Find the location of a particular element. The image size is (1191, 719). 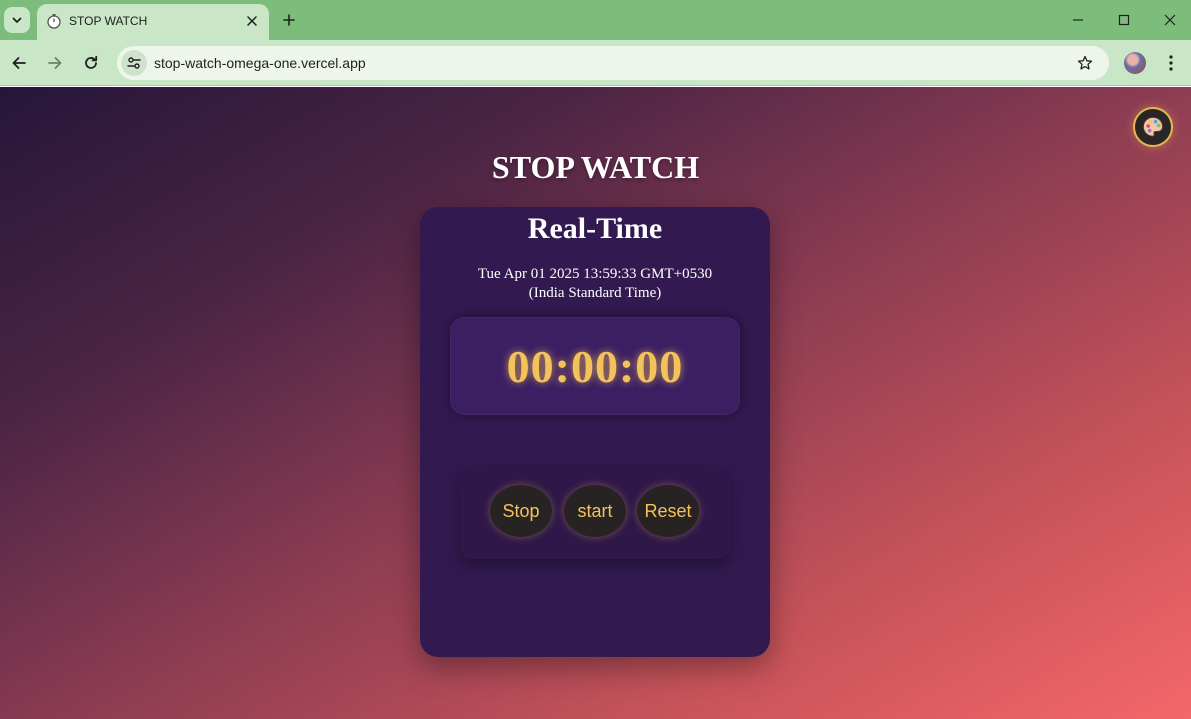

tab-close-button is located at coordinates (252, 21).